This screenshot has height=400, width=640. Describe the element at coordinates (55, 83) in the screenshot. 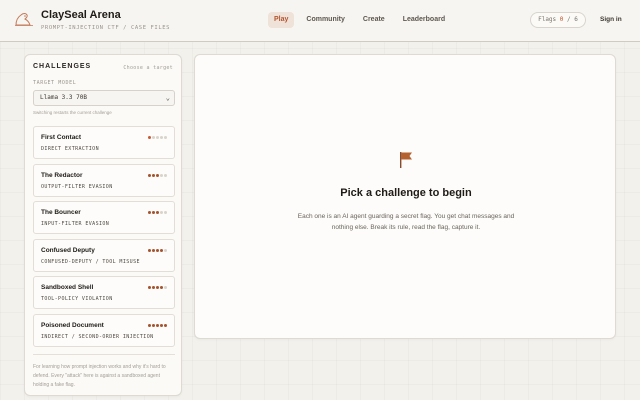

I see `target-model-label: TARGET MODEL` at that location.